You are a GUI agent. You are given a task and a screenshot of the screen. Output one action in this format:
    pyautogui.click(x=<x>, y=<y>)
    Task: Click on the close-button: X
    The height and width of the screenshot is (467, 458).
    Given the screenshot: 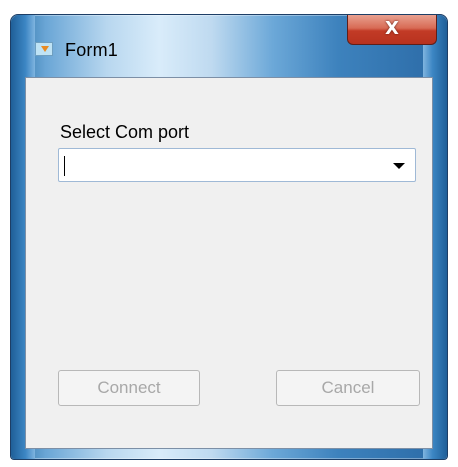 What is the action you would take?
    pyautogui.click(x=392, y=30)
    